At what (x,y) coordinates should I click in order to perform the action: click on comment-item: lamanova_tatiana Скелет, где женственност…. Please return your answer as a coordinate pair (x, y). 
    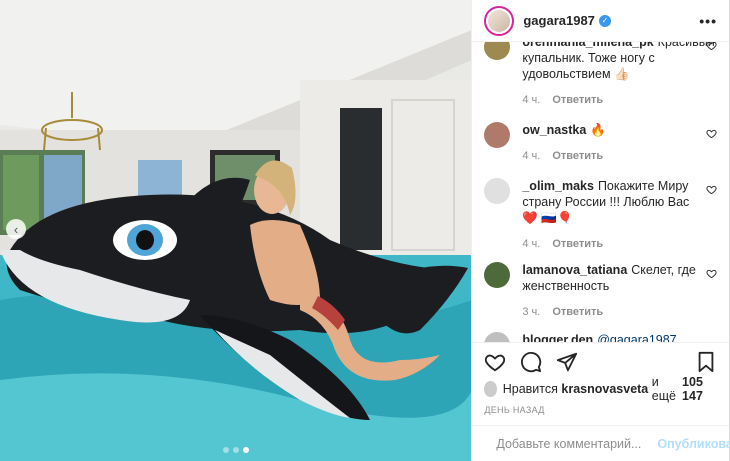
    Looking at the image, I should click on (601, 291).